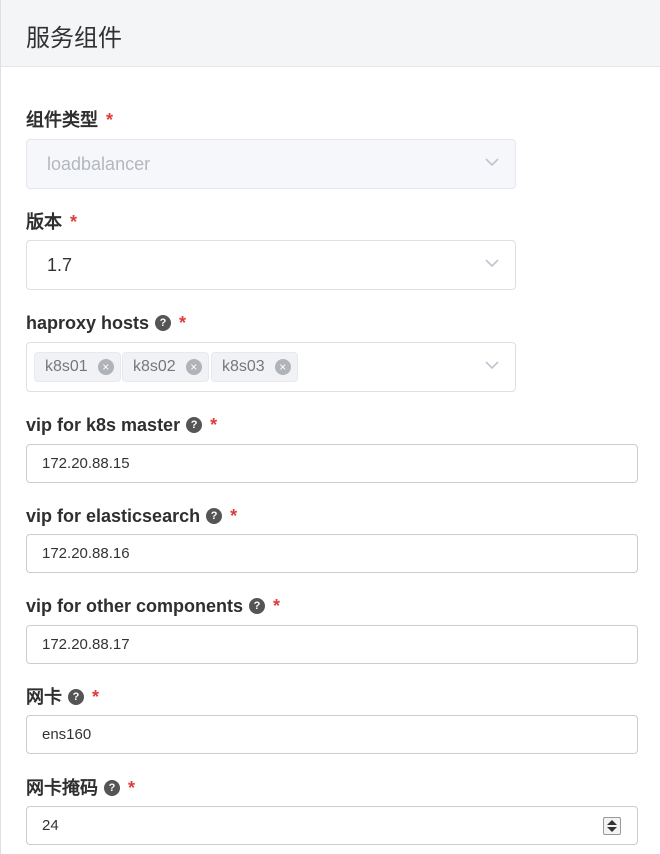  What do you see at coordinates (44, 222) in the screenshot?
I see `version-label-text: 版本` at bounding box center [44, 222].